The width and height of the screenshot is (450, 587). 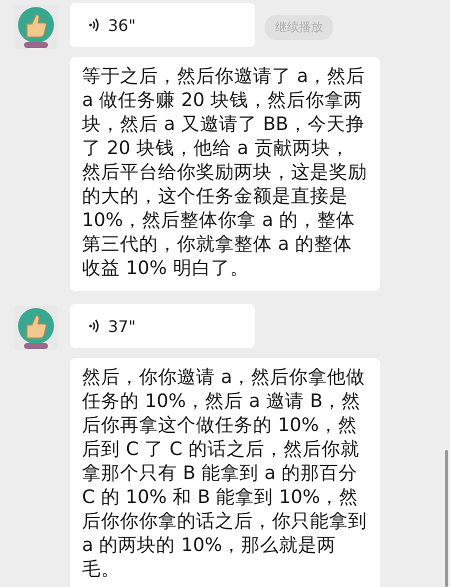 I want to click on scrollbar, so click(x=446, y=518).